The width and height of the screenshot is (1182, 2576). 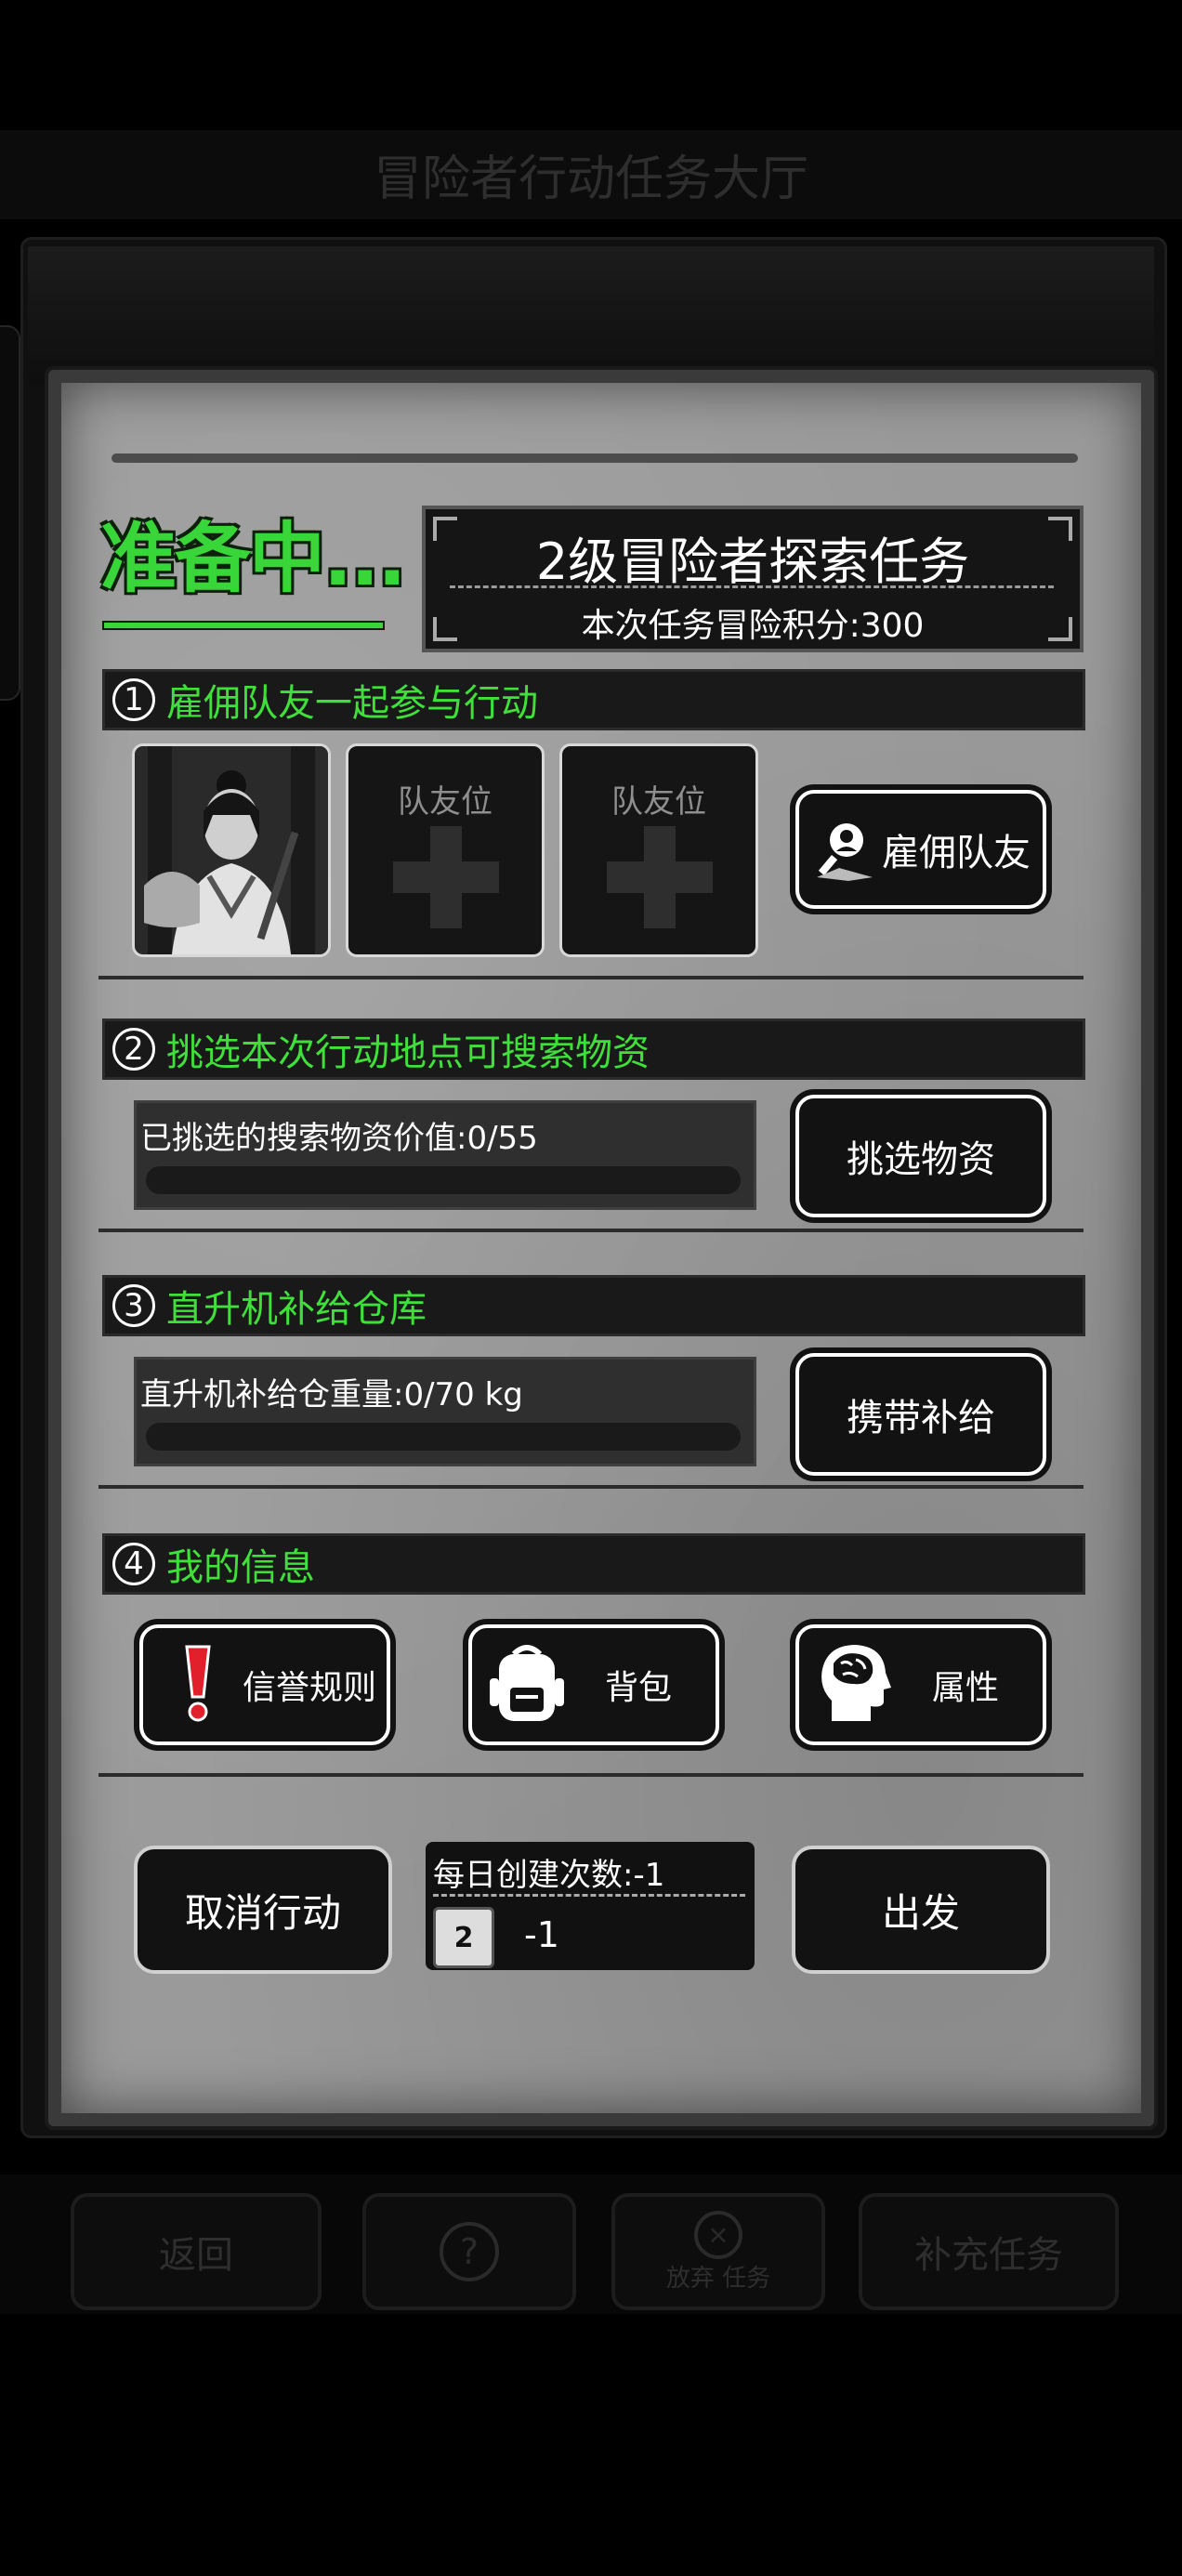 What do you see at coordinates (988, 2255) in the screenshot?
I see `supplement-label: 补充任务` at bounding box center [988, 2255].